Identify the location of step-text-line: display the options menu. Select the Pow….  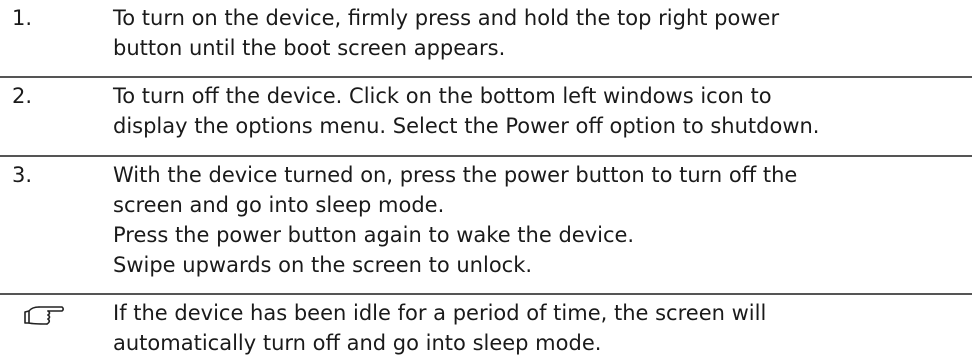
(466, 126).